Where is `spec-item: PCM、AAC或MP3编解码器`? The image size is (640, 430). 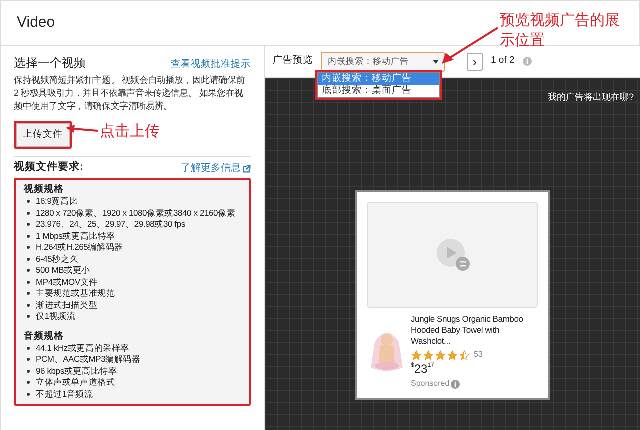
spec-item: PCM、AAC或MP3编解码器 is located at coordinates (88, 360).